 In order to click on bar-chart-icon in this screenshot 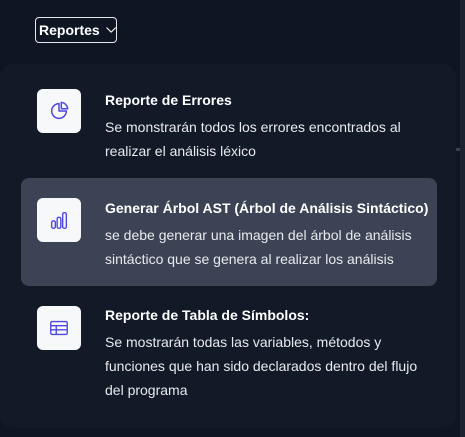, I will do `click(59, 220)`.